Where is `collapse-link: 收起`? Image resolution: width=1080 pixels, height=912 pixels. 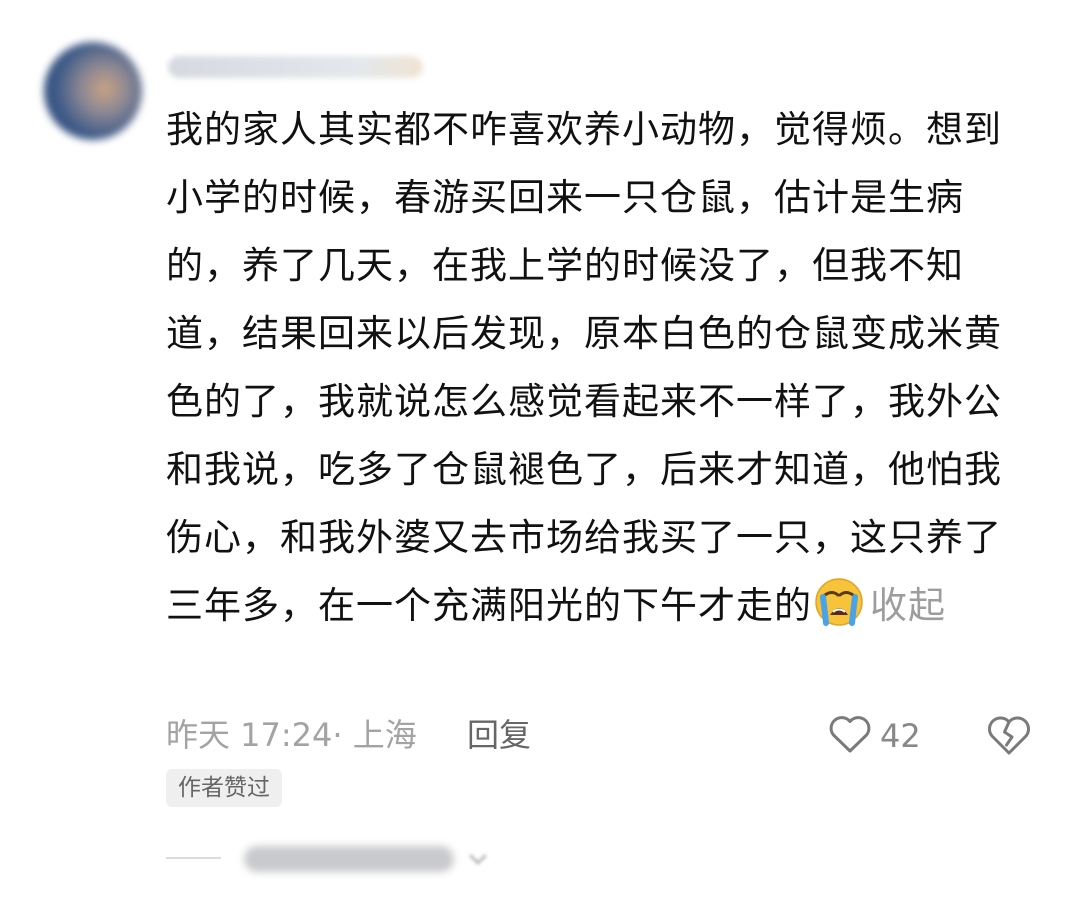 collapse-link: 收起 is located at coordinates (908, 605).